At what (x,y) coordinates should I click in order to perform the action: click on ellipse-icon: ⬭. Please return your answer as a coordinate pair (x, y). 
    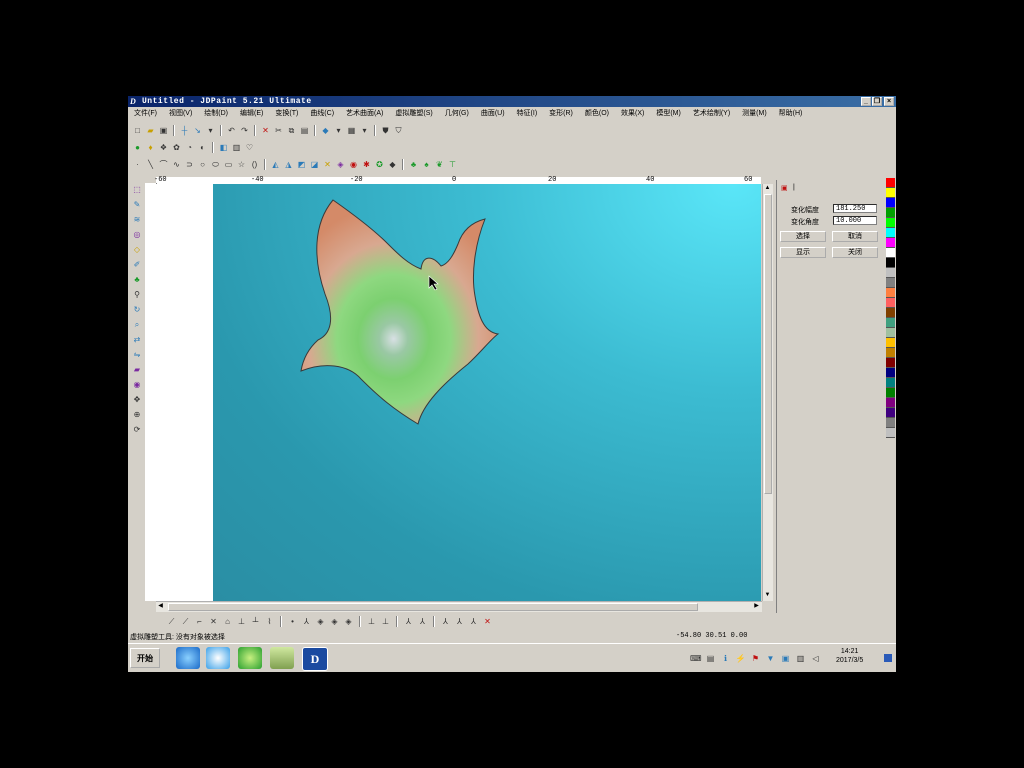
    Looking at the image, I should click on (215, 164).